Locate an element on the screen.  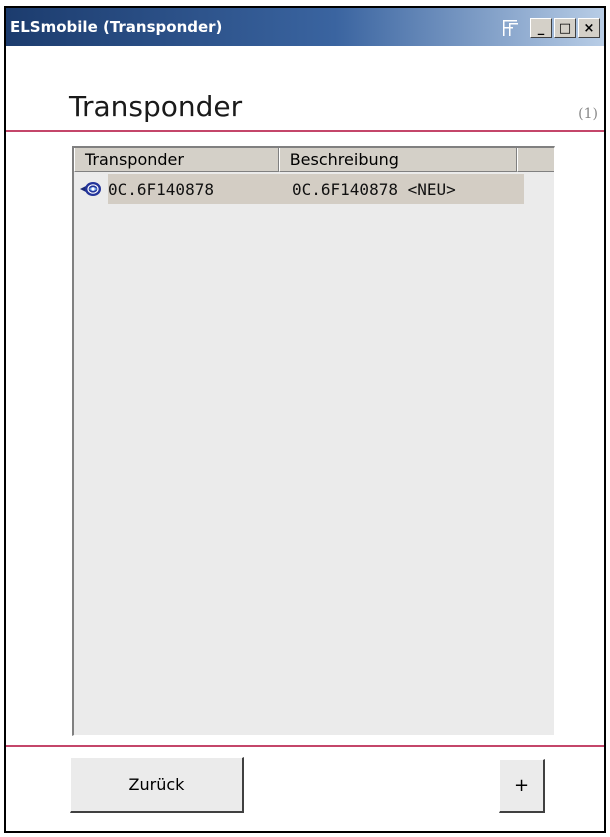
close-icon: × is located at coordinates (589, 28).